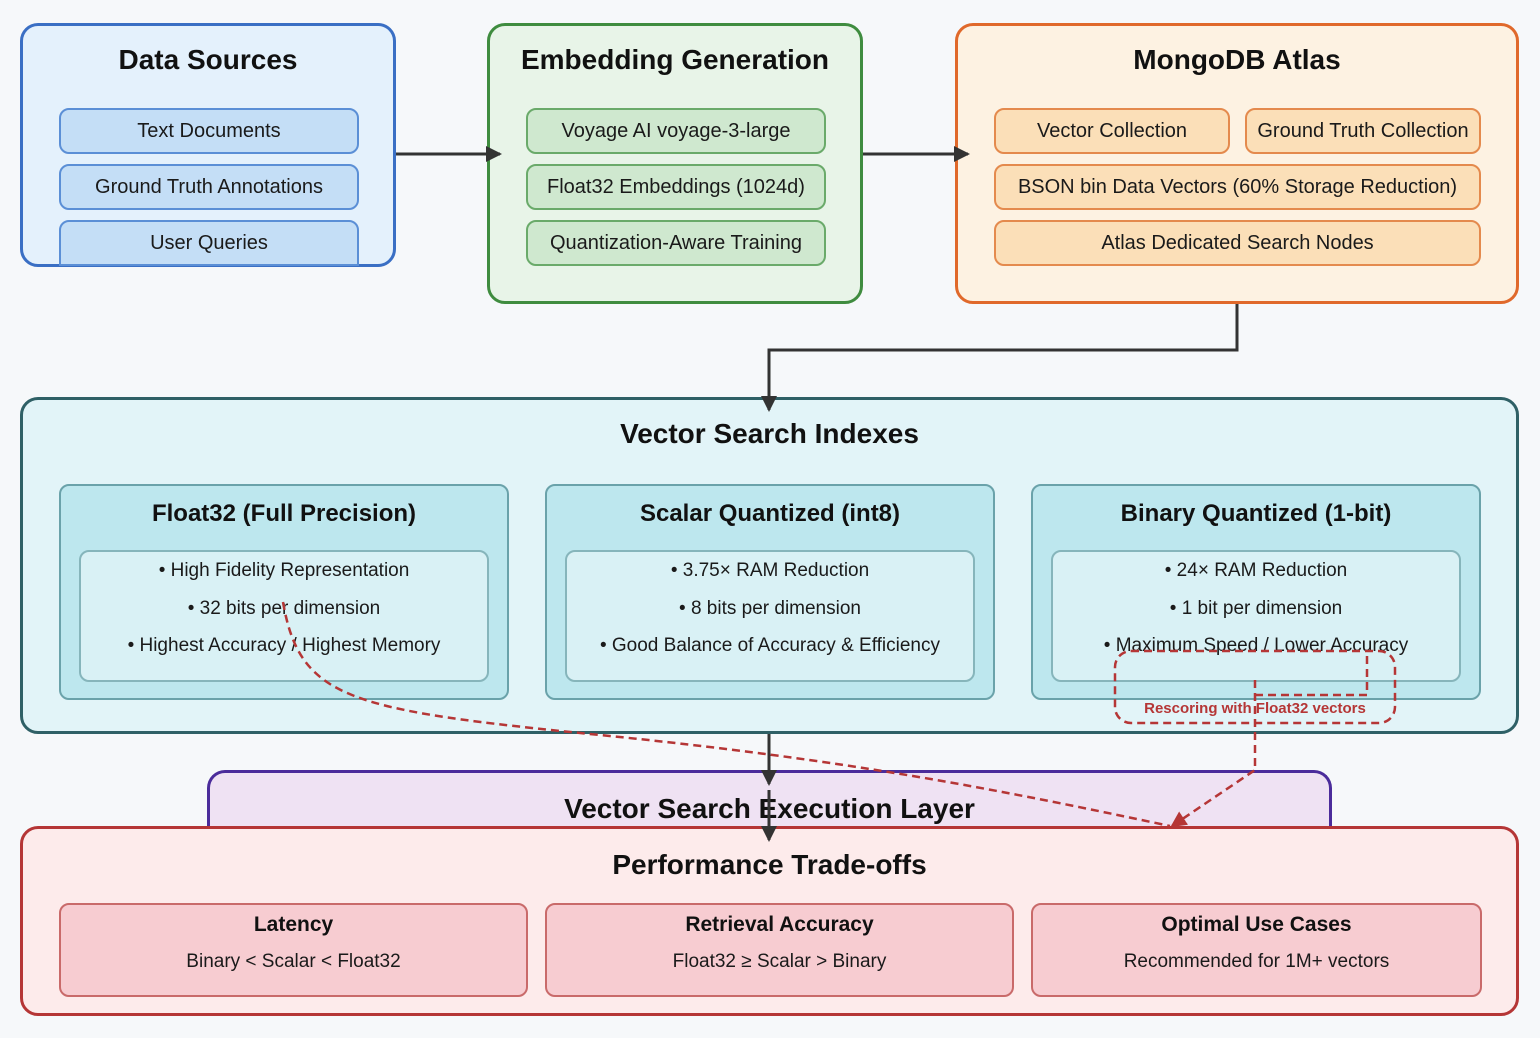  What do you see at coordinates (1256, 645) in the screenshot?
I see `index-bullet: • Maximum Speed / Lower Accuracy` at bounding box center [1256, 645].